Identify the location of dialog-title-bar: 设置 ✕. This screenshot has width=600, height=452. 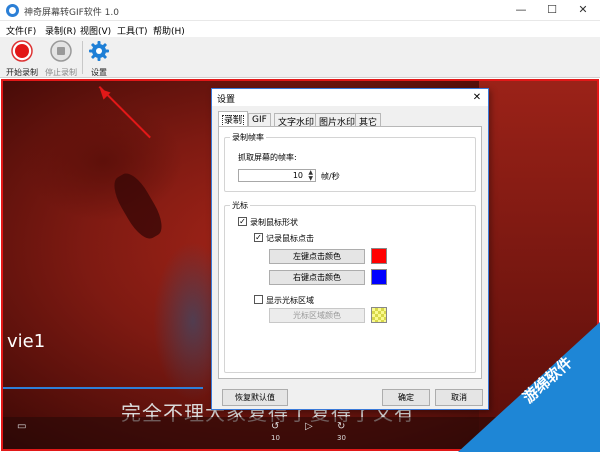
(350, 97).